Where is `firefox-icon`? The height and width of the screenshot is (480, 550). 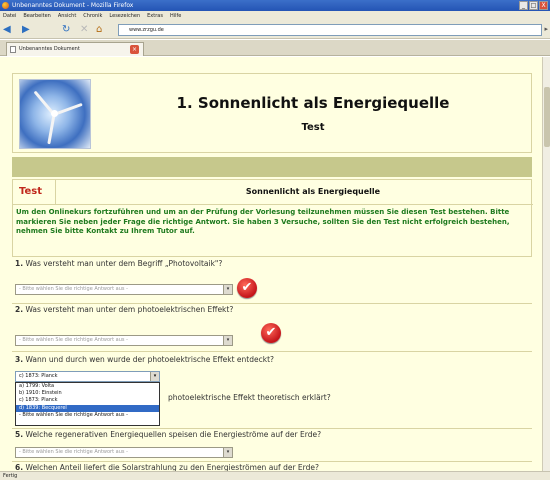 firefox-icon is located at coordinates (5, 5).